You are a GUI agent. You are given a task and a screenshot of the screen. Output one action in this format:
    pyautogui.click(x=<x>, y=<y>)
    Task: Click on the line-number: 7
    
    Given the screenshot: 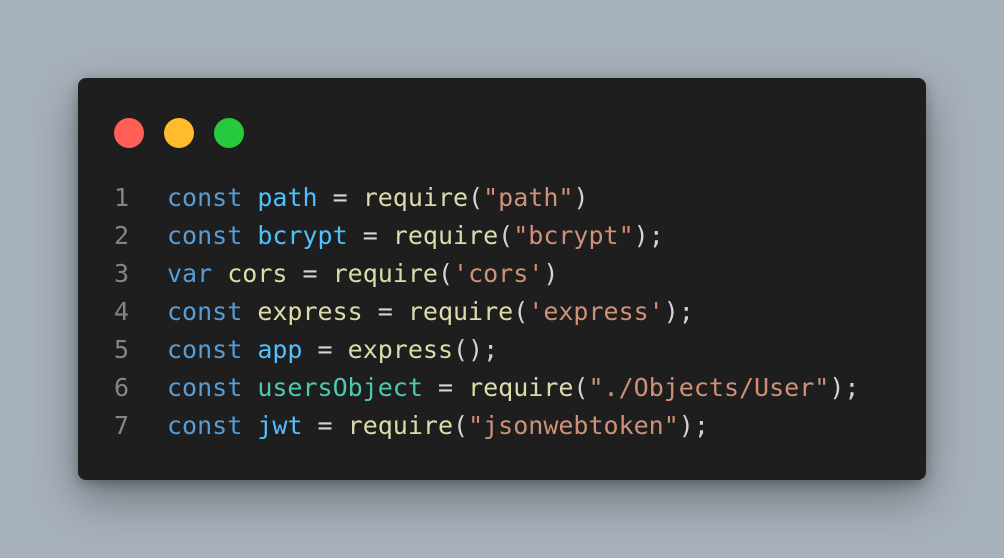 What is the action you would take?
    pyautogui.click(x=122, y=425)
    